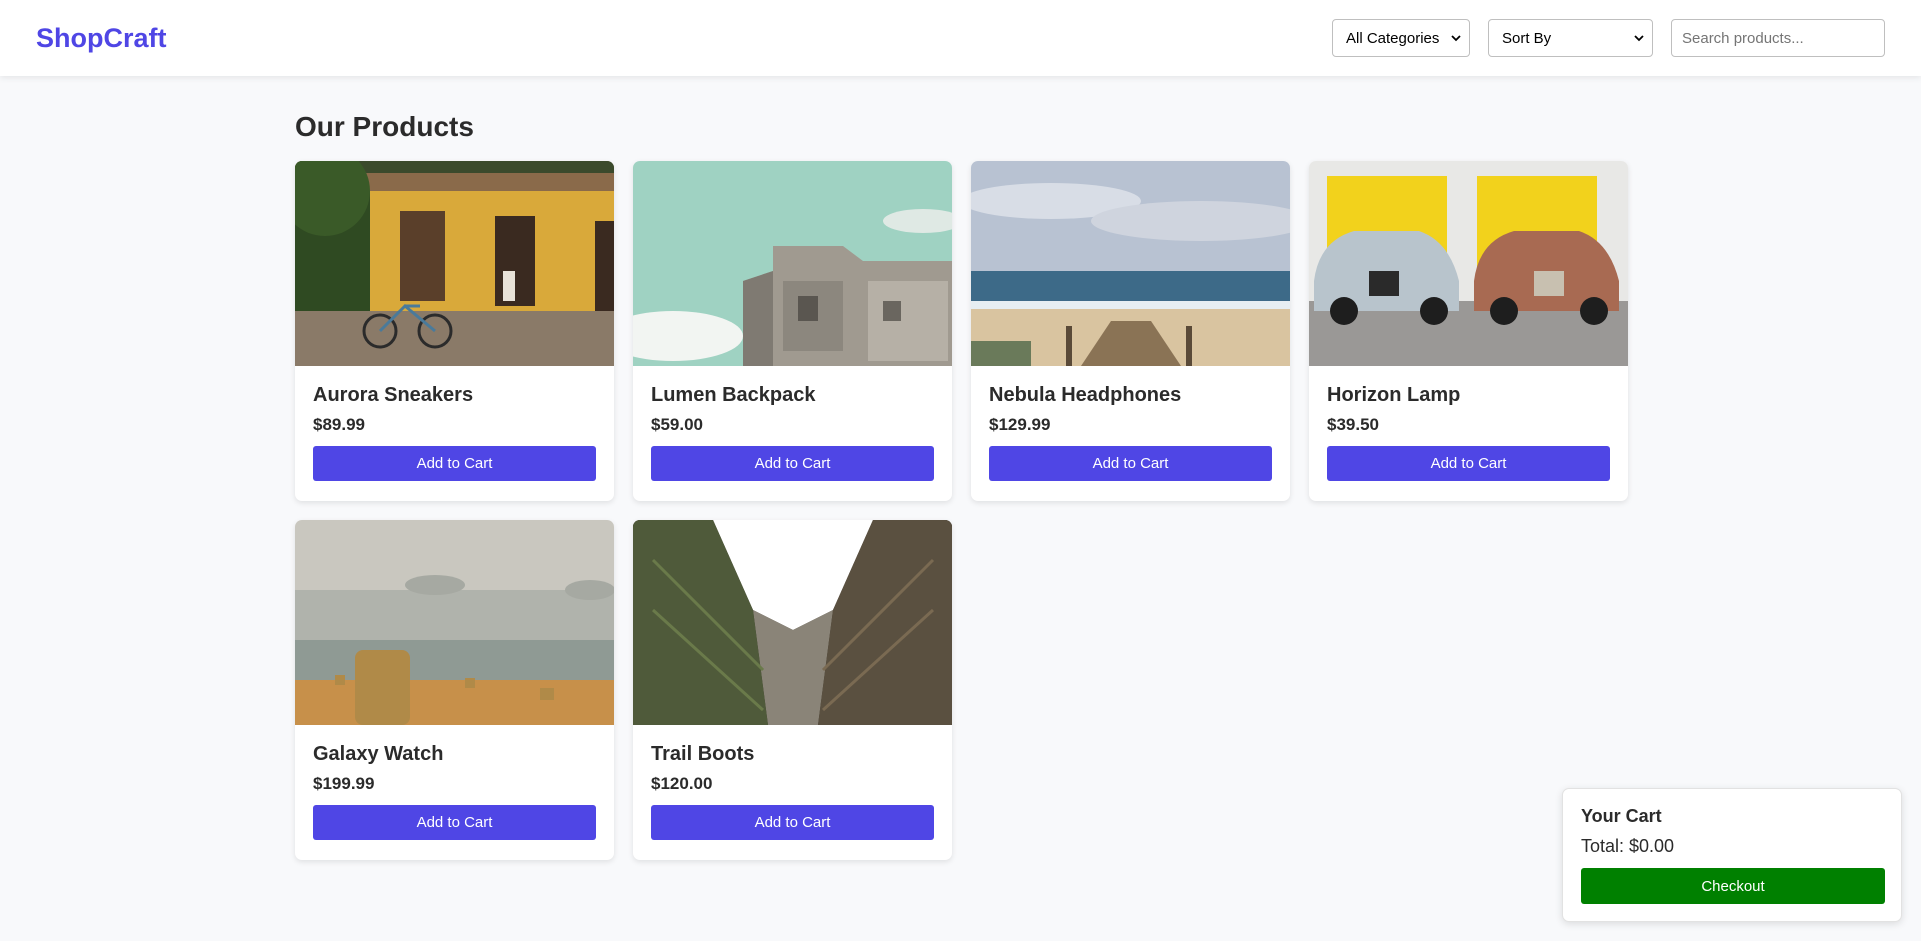 The width and height of the screenshot is (1921, 941). Describe the element at coordinates (101, 38) in the screenshot. I see `shop-logo: ShopCraft` at that location.